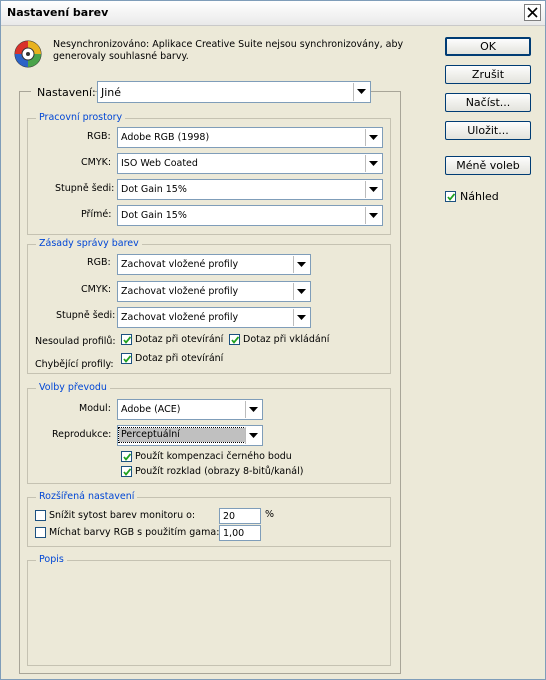 Image resolution: width=546 pixels, height=680 pixels. I want to click on policy-rgb-select: Zachovat vložené profily, so click(214, 264).